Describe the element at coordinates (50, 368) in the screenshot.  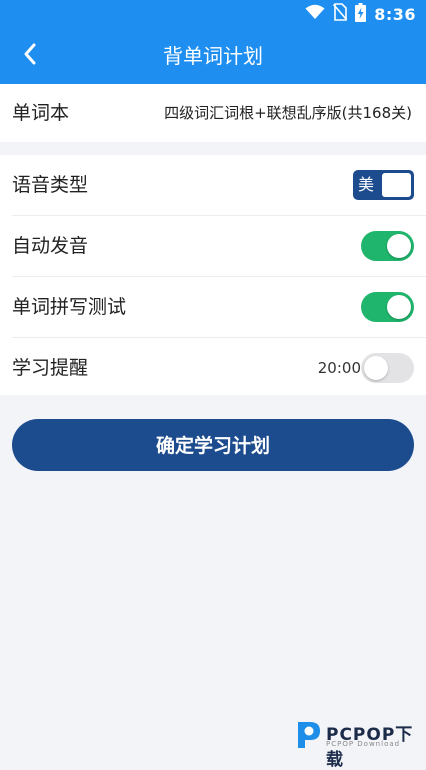
I see `study-reminder-label: 学习提醒` at that location.